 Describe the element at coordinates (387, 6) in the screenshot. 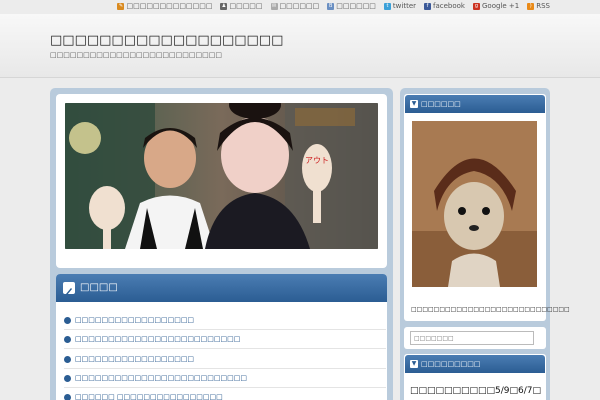

I see `twitter-icon: t` at that location.